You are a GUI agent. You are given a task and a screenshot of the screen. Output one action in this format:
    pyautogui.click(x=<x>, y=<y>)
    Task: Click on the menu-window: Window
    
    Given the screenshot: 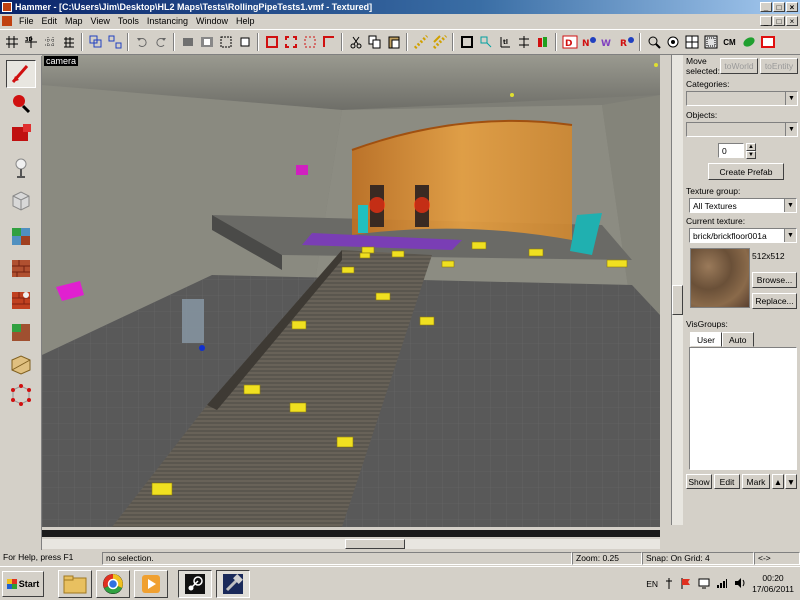 What is the action you would take?
    pyautogui.click(x=212, y=21)
    